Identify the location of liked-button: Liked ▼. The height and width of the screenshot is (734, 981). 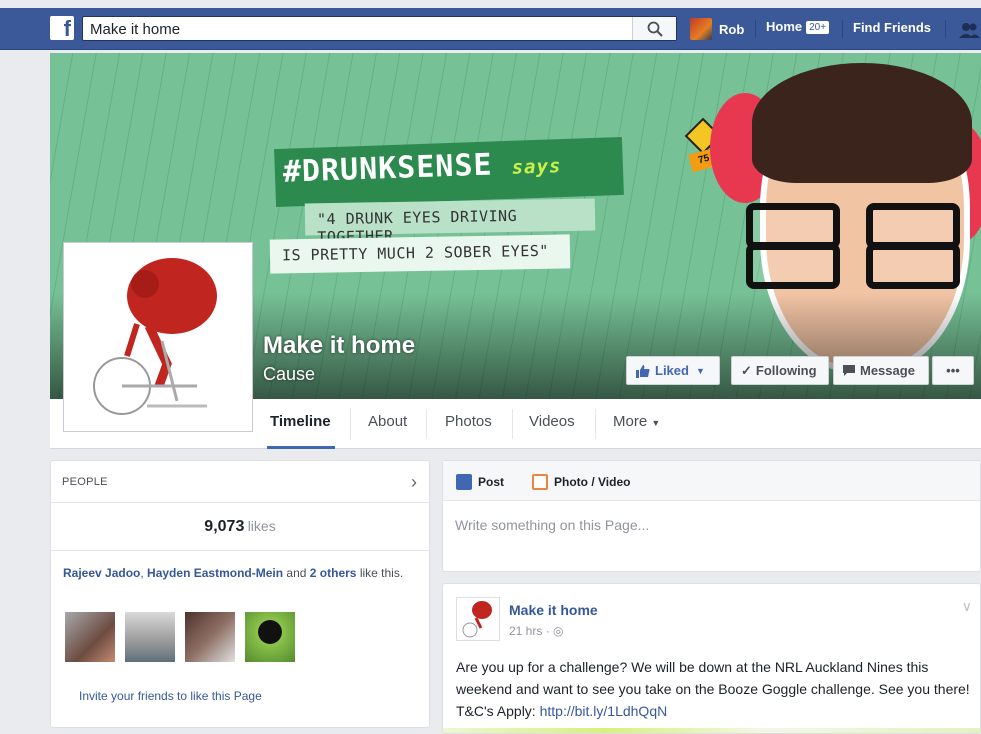
(673, 370).